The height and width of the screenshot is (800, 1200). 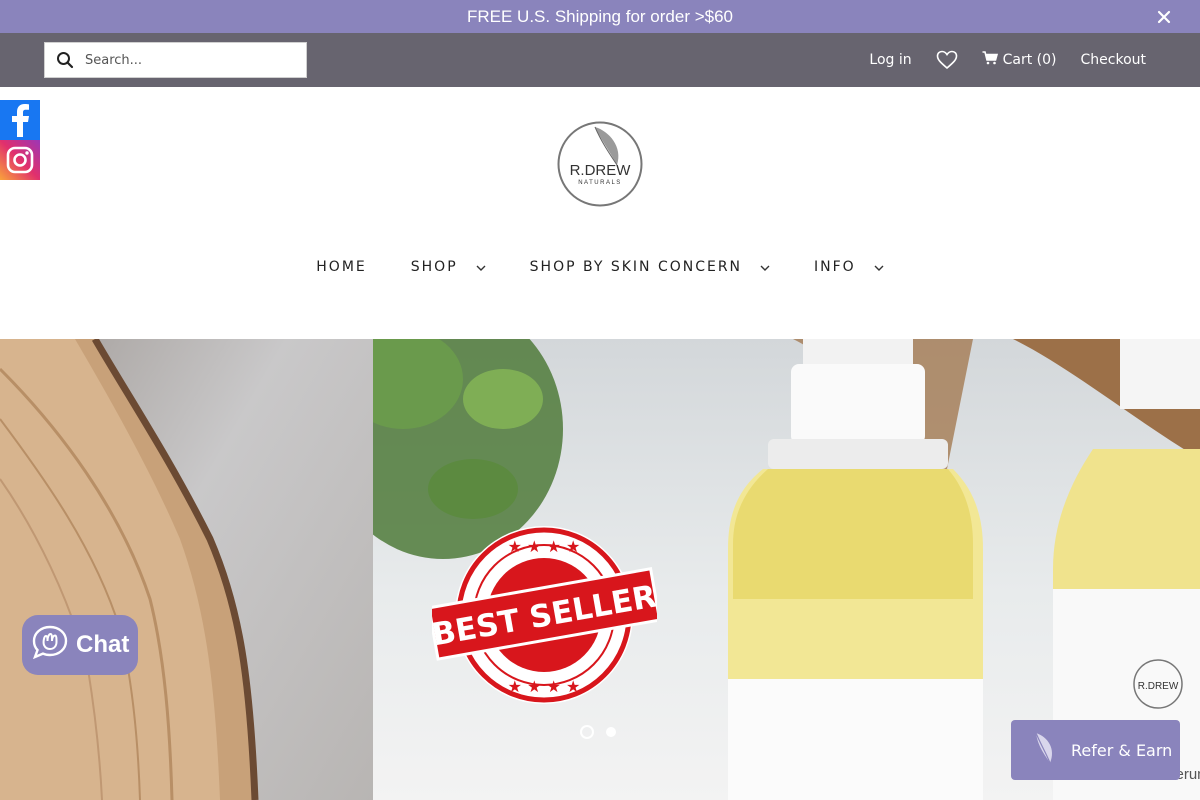 What do you see at coordinates (600, 60) in the screenshot?
I see `top-bar: Log in Cart (0) Checkout` at bounding box center [600, 60].